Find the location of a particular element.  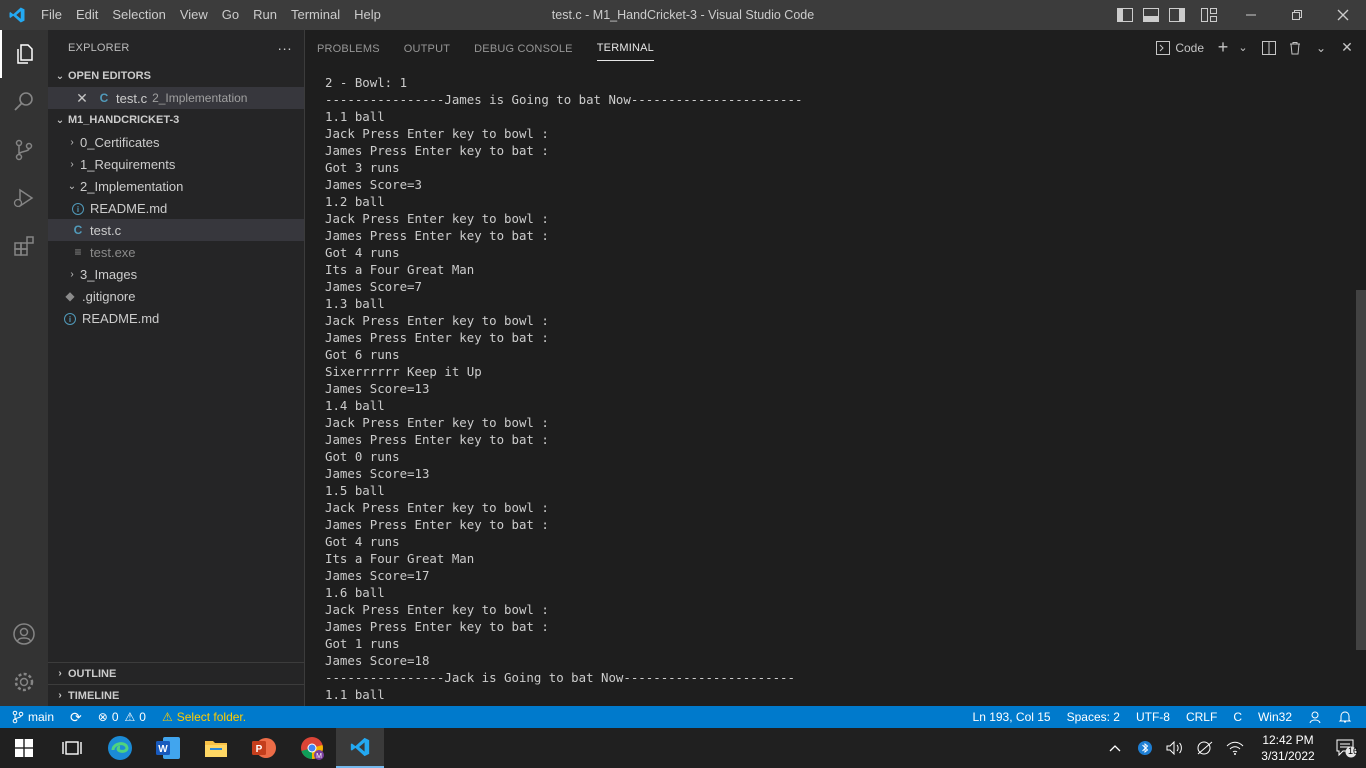

workspace-header: ⌄ M1_HANDCRICKET-3 is located at coordinates (176, 120).